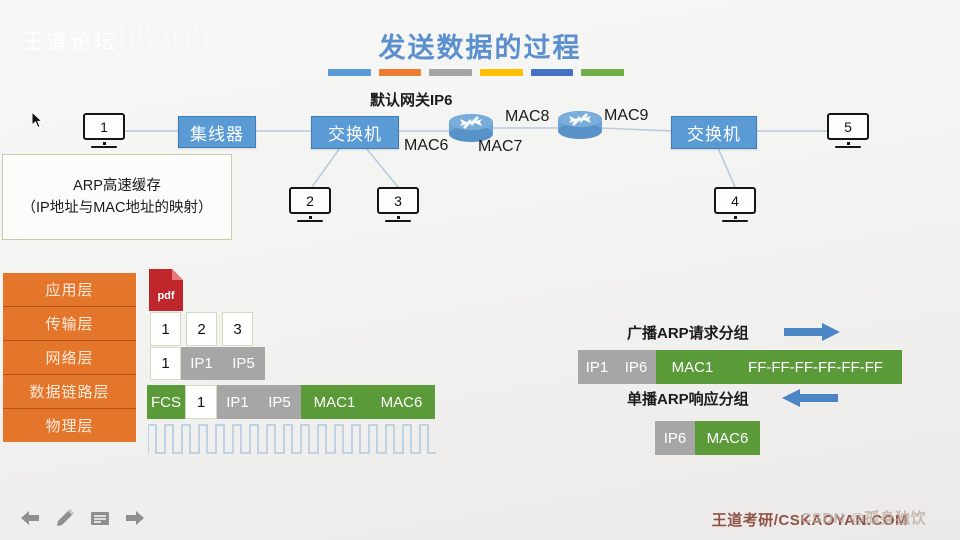 The height and width of the screenshot is (540, 960). What do you see at coordinates (30, 518) in the screenshot?
I see `back-arrow-icon` at bounding box center [30, 518].